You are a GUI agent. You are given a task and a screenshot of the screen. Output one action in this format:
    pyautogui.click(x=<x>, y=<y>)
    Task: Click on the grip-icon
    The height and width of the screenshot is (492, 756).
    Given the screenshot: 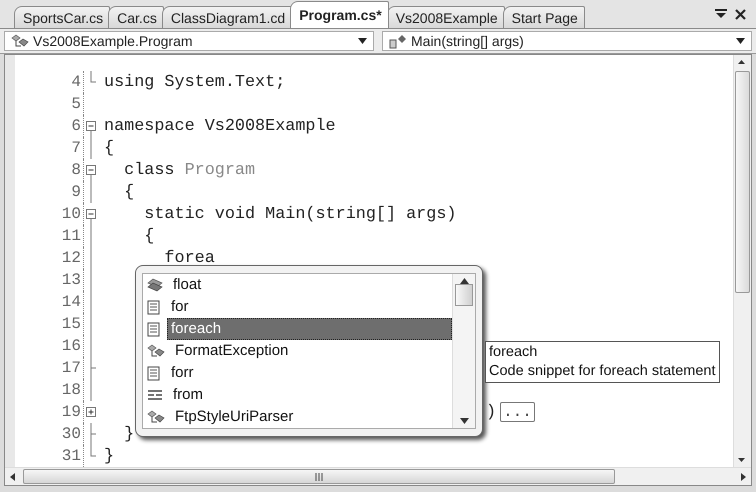 What is the action you would take?
    pyautogui.click(x=319, y=476)
    